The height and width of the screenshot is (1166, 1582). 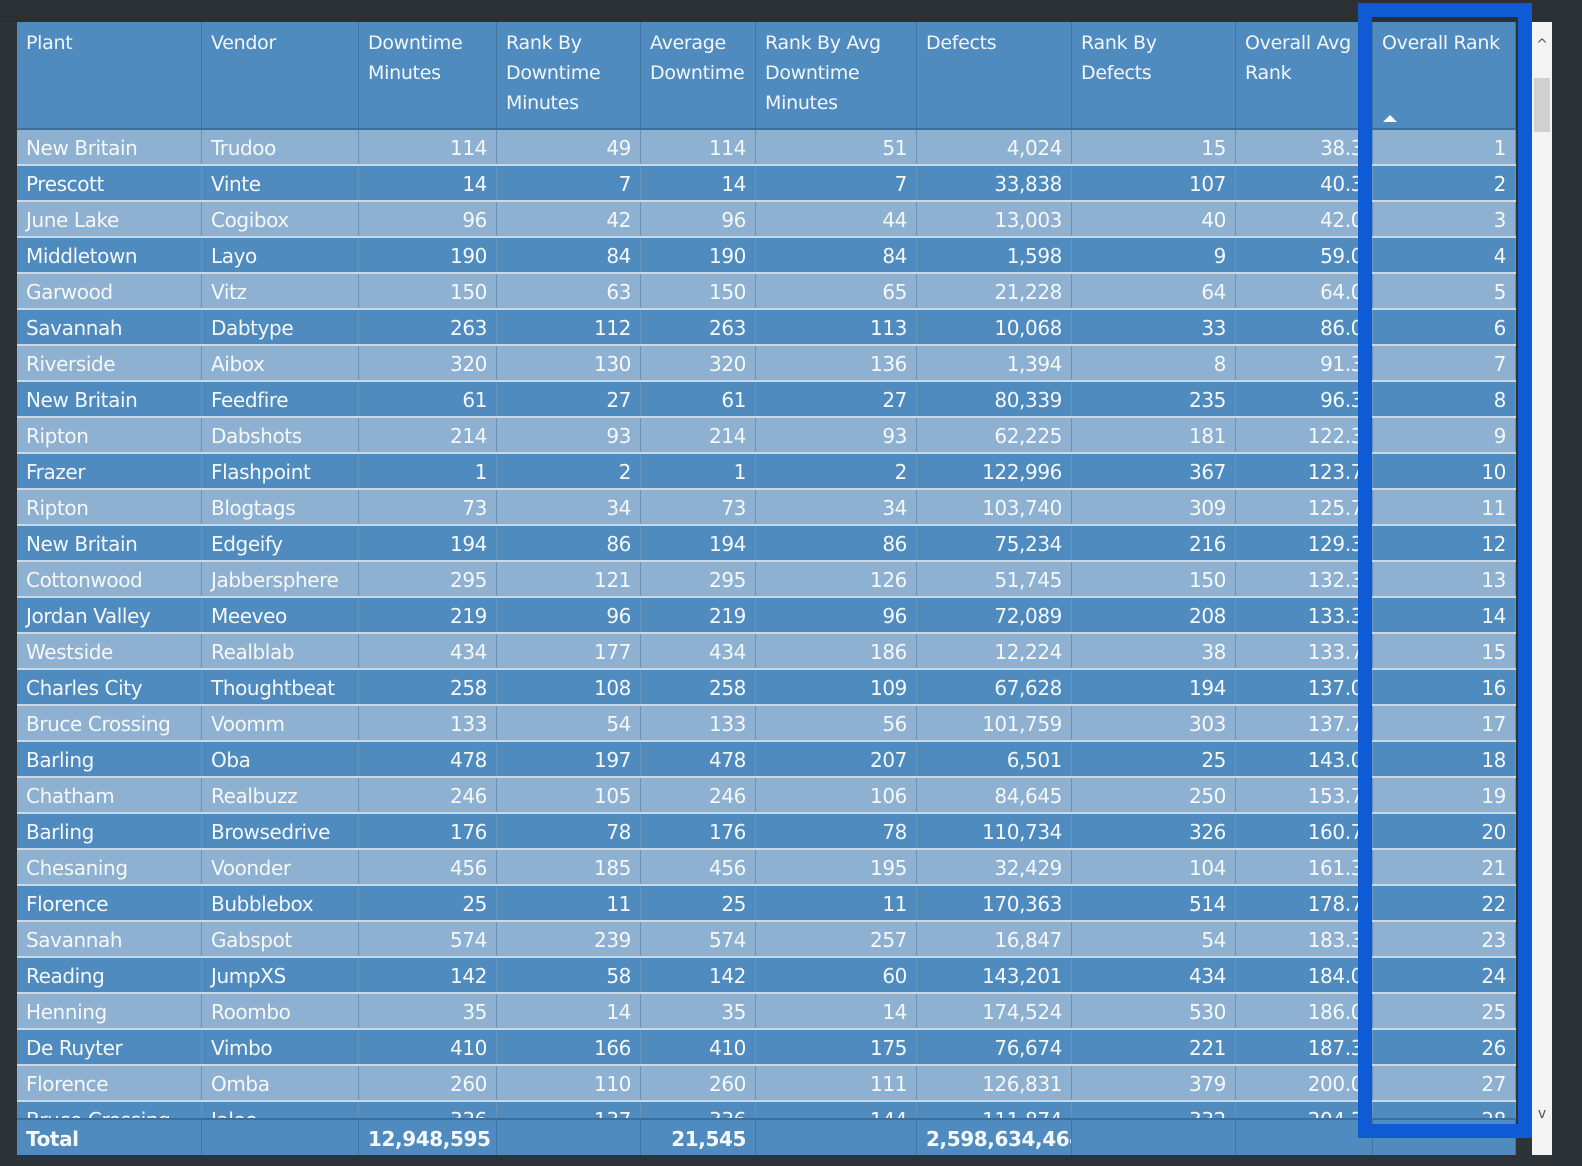 I want to click on table-row: New Britain Trudoo 114 49 114 51 4,024 15 38.3 1, so click(x=766, y=148).